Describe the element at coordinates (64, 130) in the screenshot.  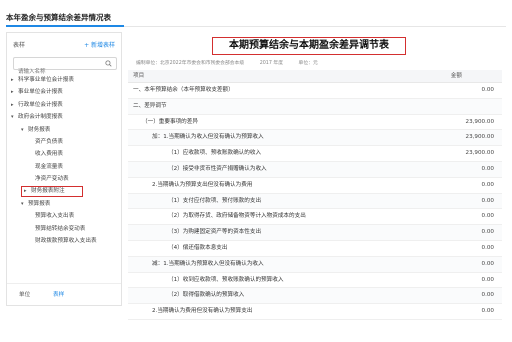
I see `sidebar-tree-item: ▾ 财务报表` at that location.